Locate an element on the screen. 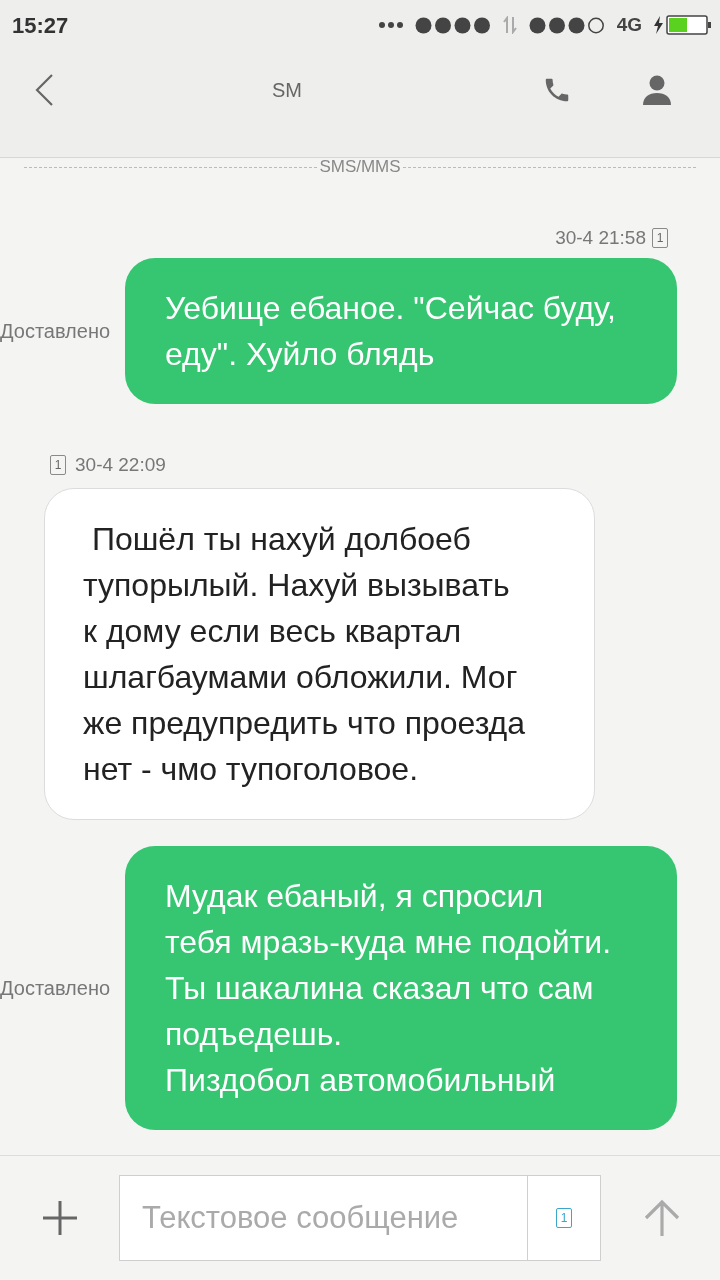  add-attachment-button is located at coordinates (60, 1218).